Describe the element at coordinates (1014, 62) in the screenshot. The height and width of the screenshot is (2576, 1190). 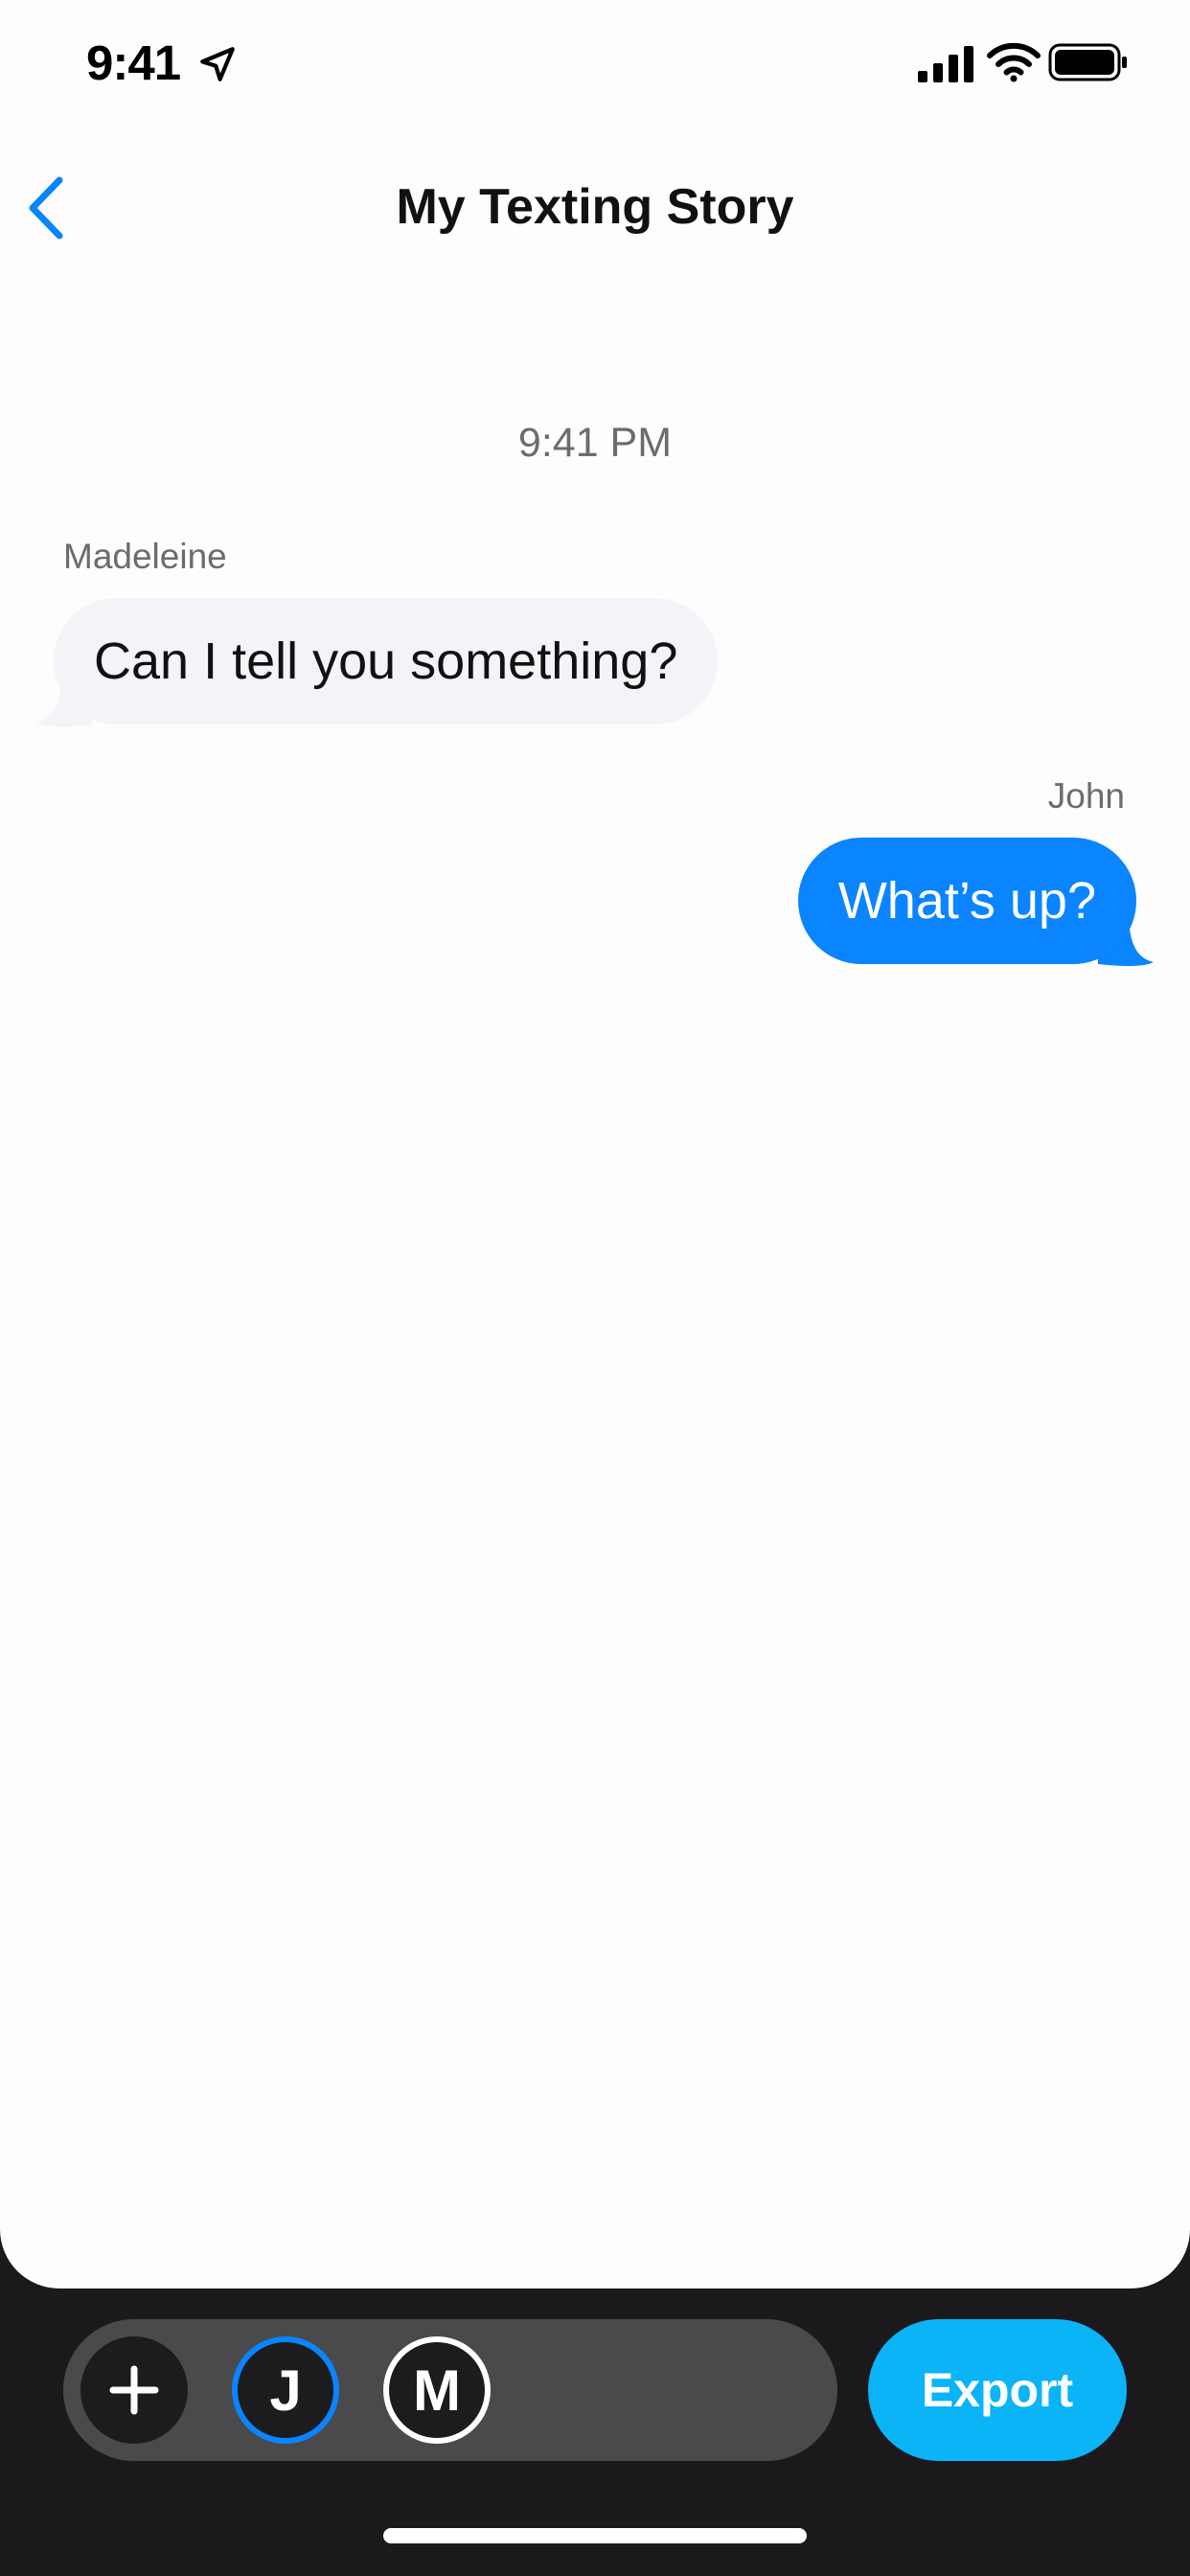
I see `wifi-icon` at that location.